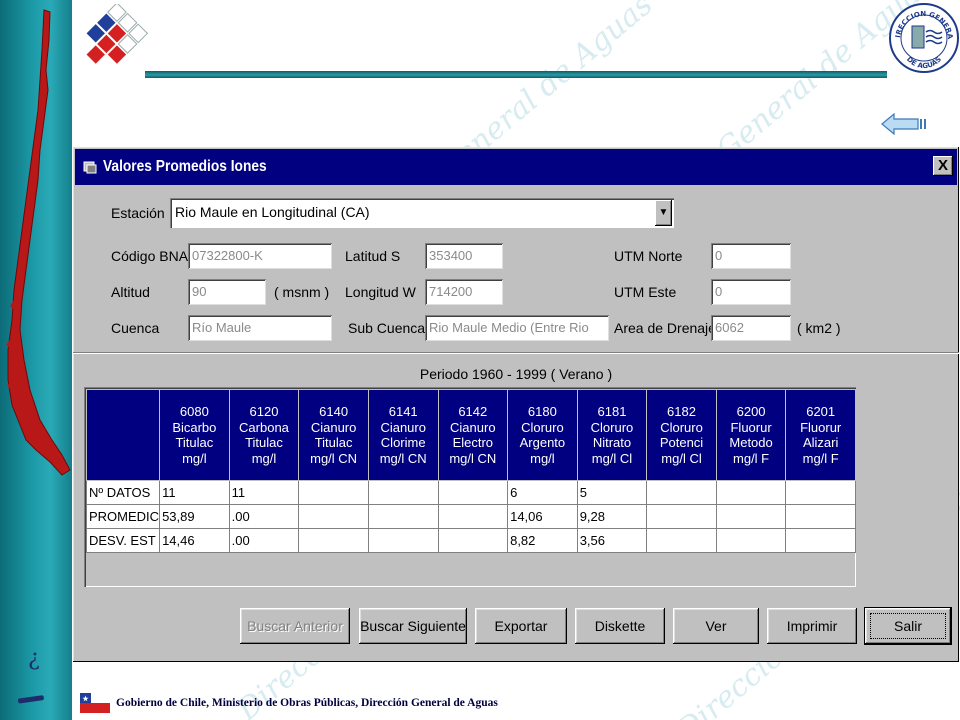 This screenshot has width=960, height=720. Describe the element at coordinates (516, 353) in the screenshot. I see `section-divider` at that location.